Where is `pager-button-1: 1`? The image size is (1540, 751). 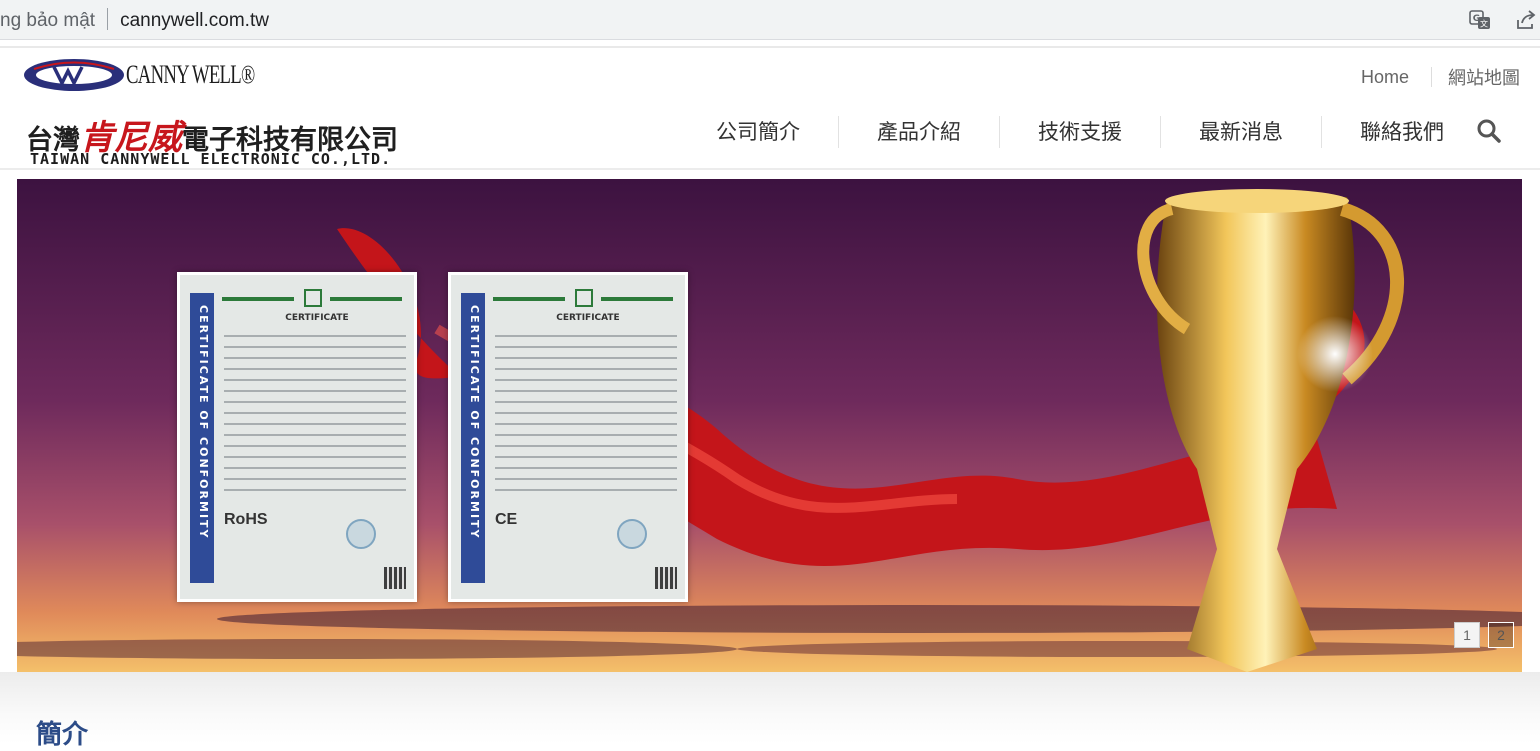 pager-button-1: 1 is located at coordinates (1467, 635).